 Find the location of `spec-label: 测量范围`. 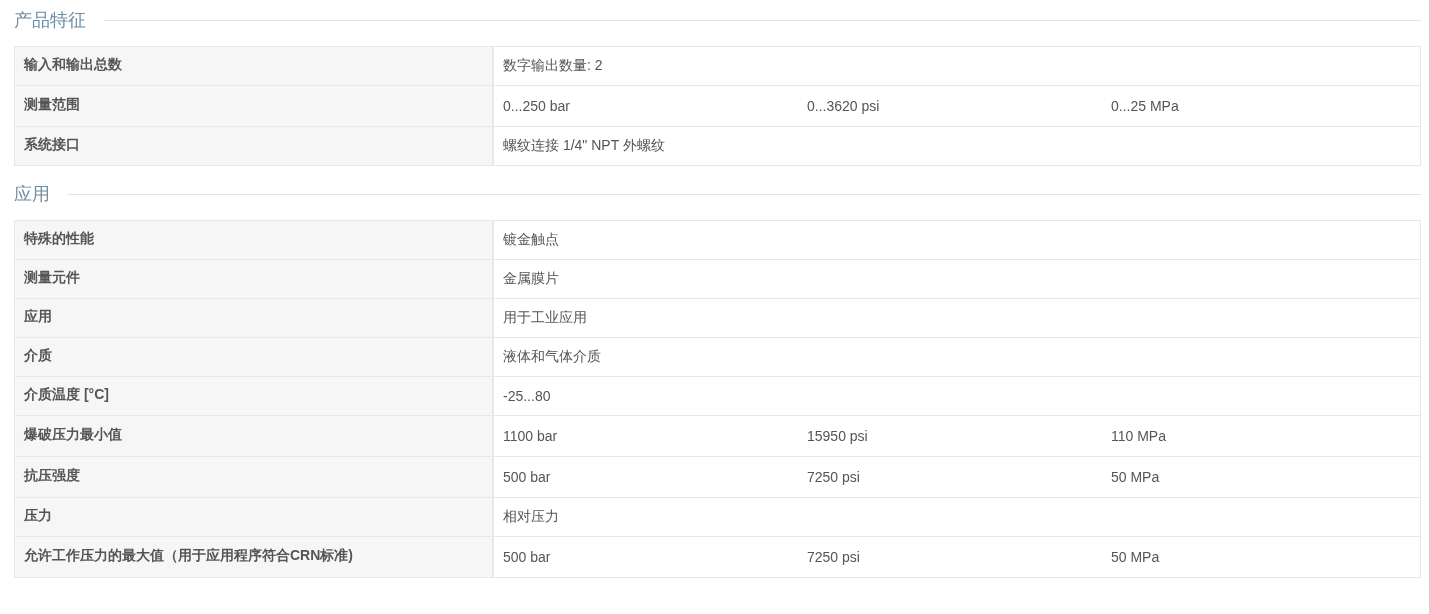

spec-label: 测量范围 is located at coordinates (254, 106).